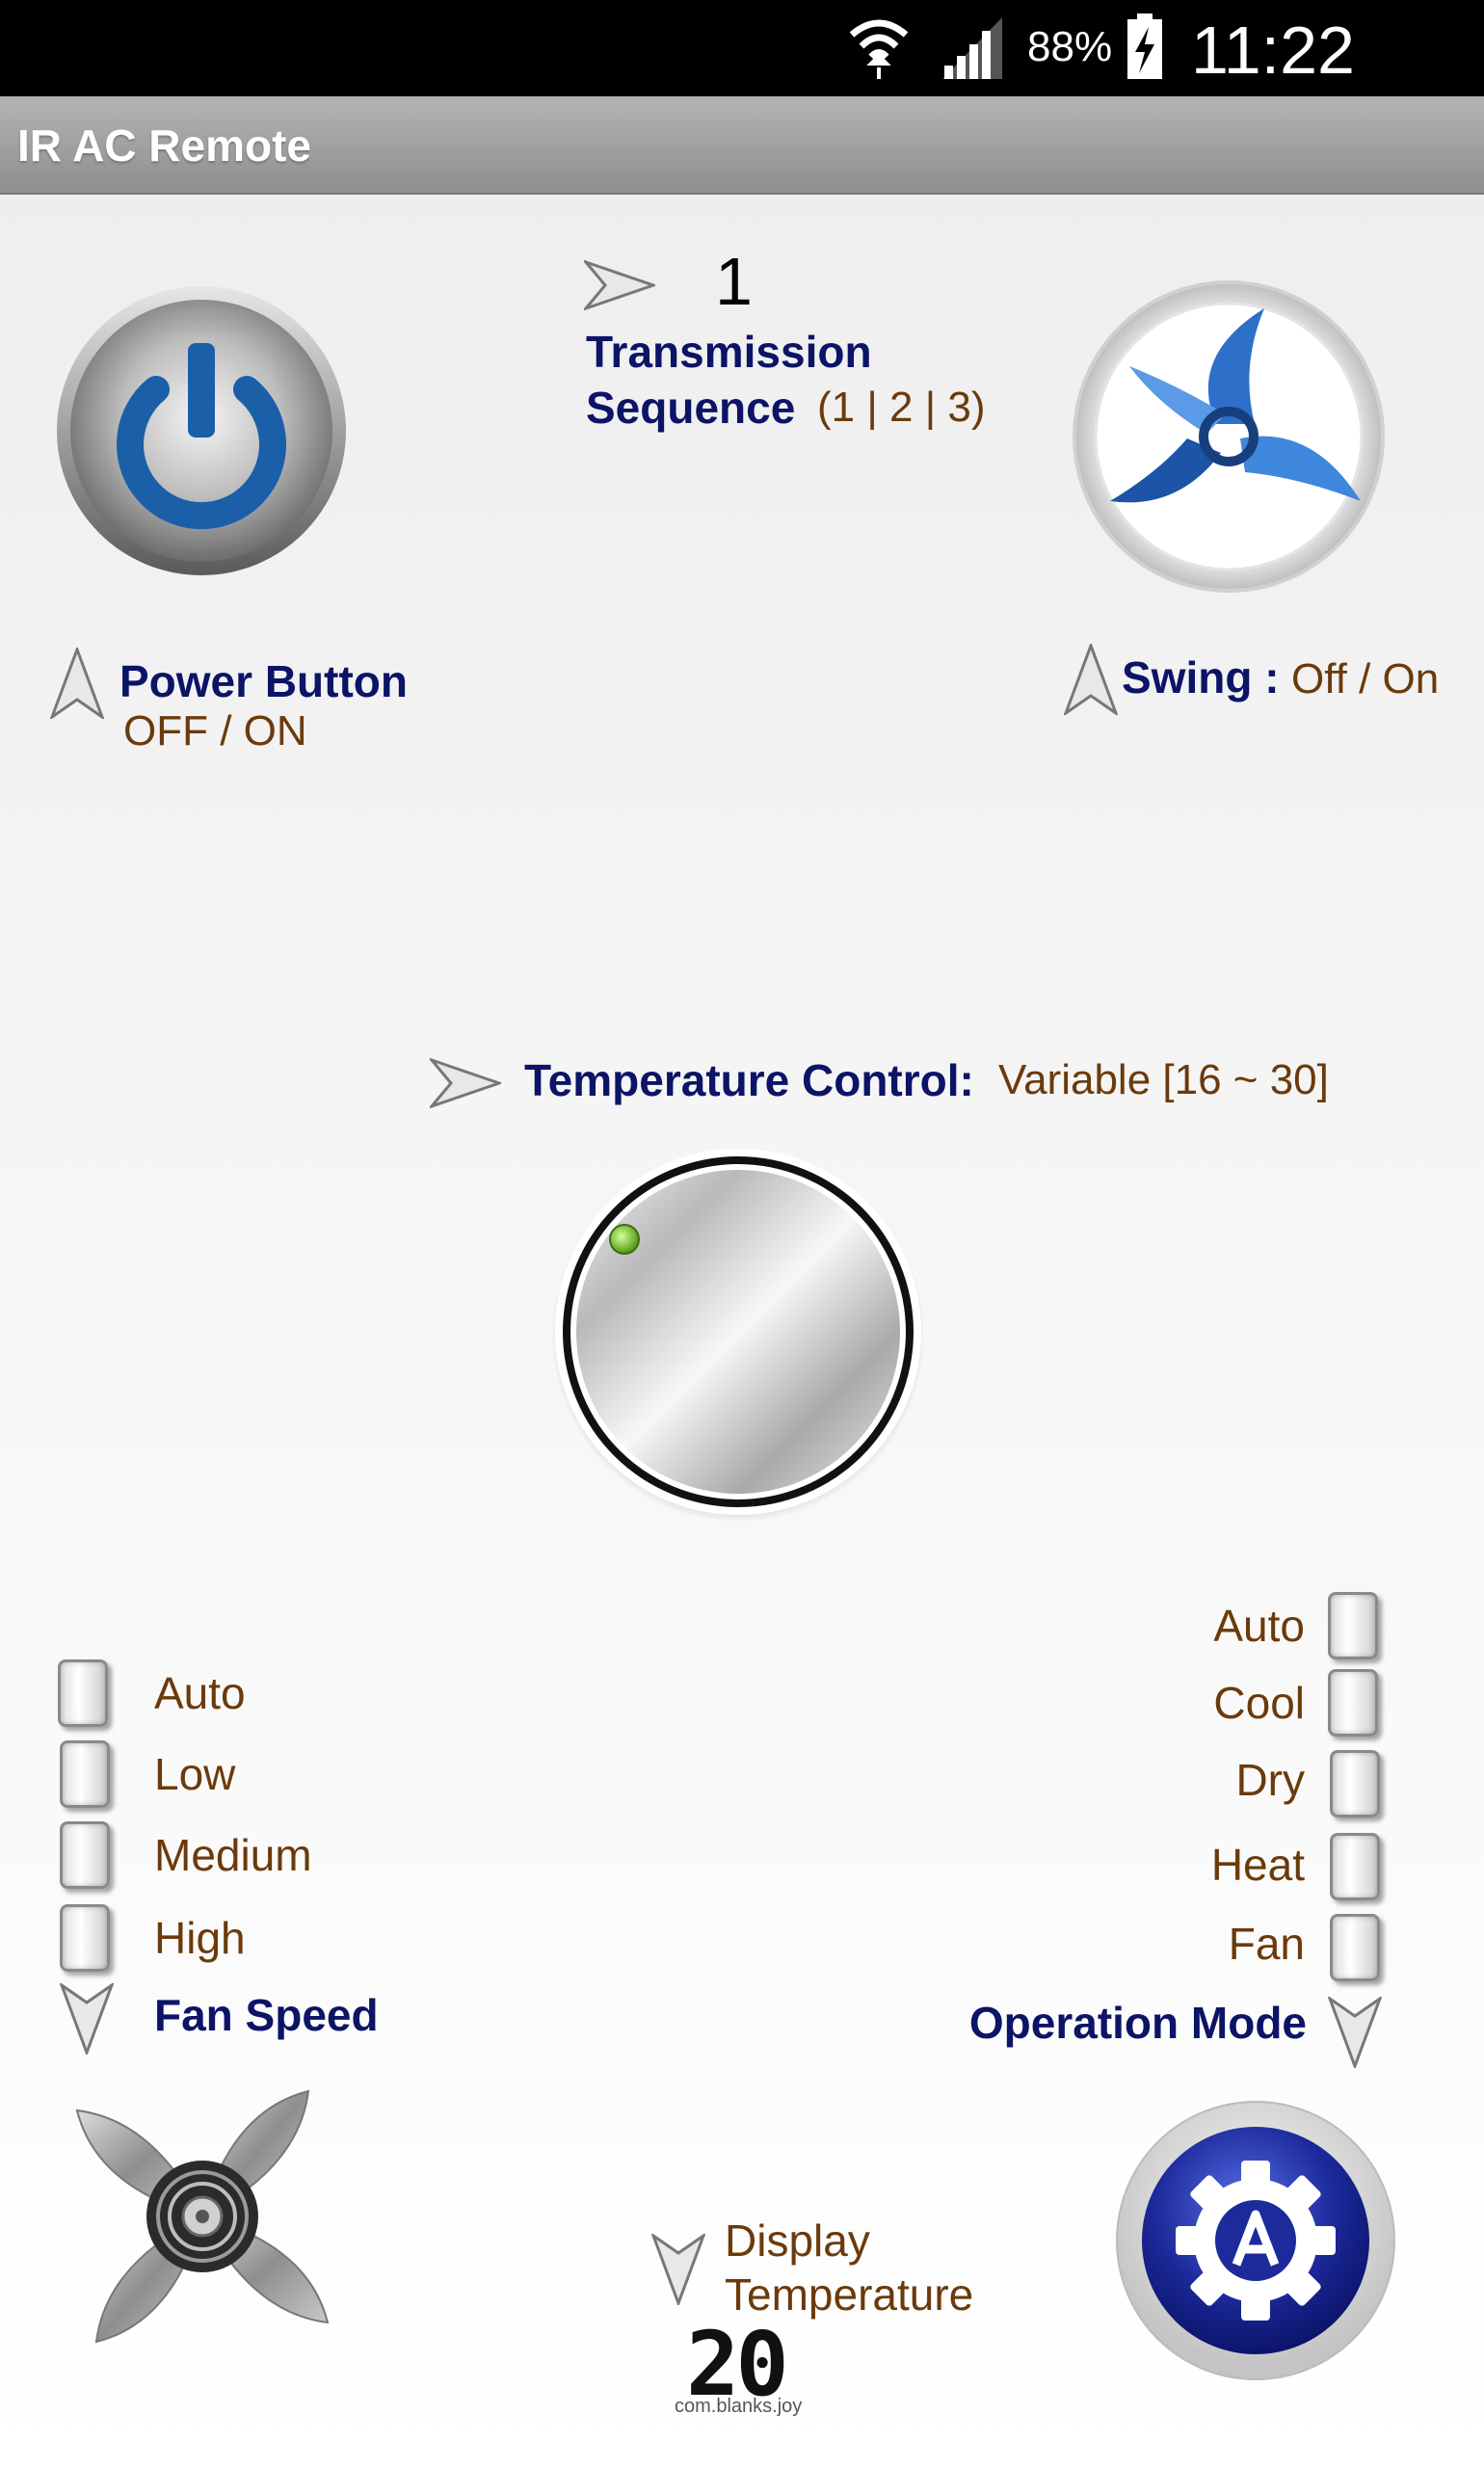 The height and width of the screenshot is (2467, 1484). I want to click on fan-speed-checkbox-medium, so click(85, 1855).